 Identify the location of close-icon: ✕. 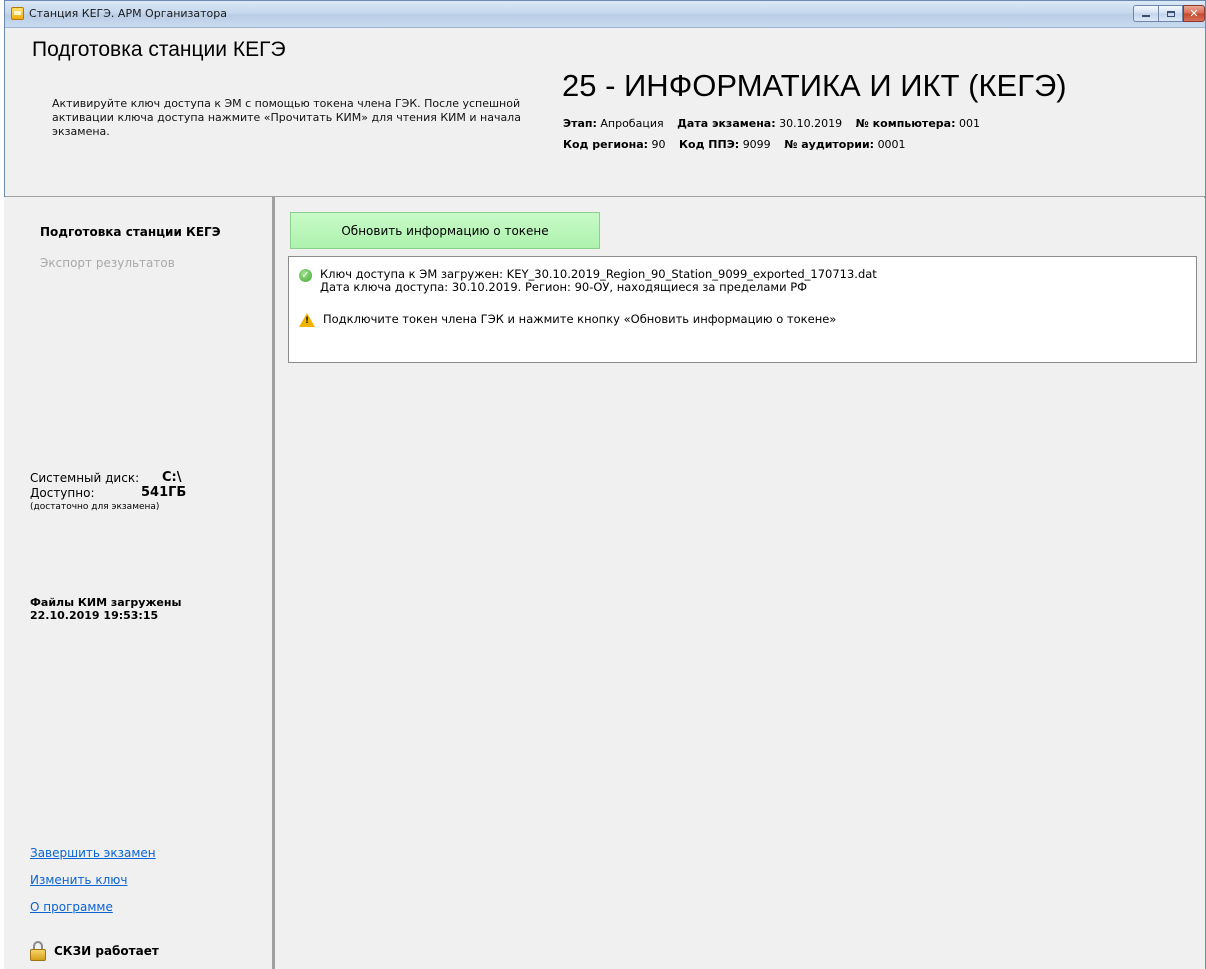
(1194, 13).